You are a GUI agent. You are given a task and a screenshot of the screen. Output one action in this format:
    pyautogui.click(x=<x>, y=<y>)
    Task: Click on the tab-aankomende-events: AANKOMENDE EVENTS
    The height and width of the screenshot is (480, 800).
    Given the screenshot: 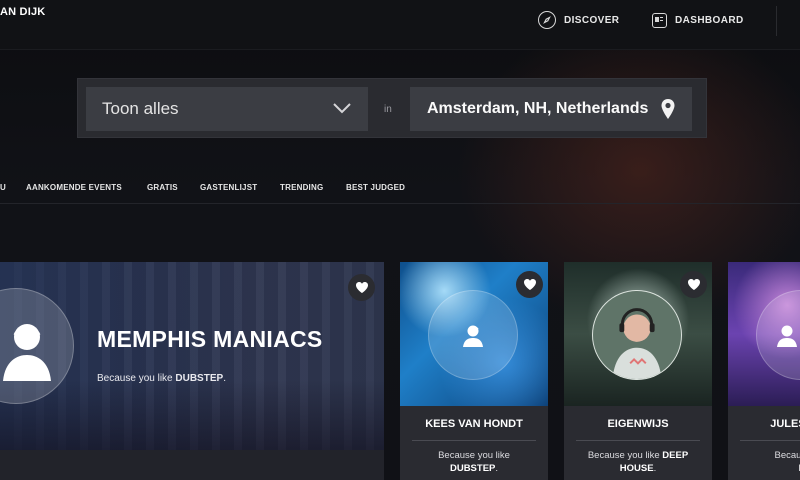 What is the action you would take?
    pyautogui.click(x=74, y=187)
    